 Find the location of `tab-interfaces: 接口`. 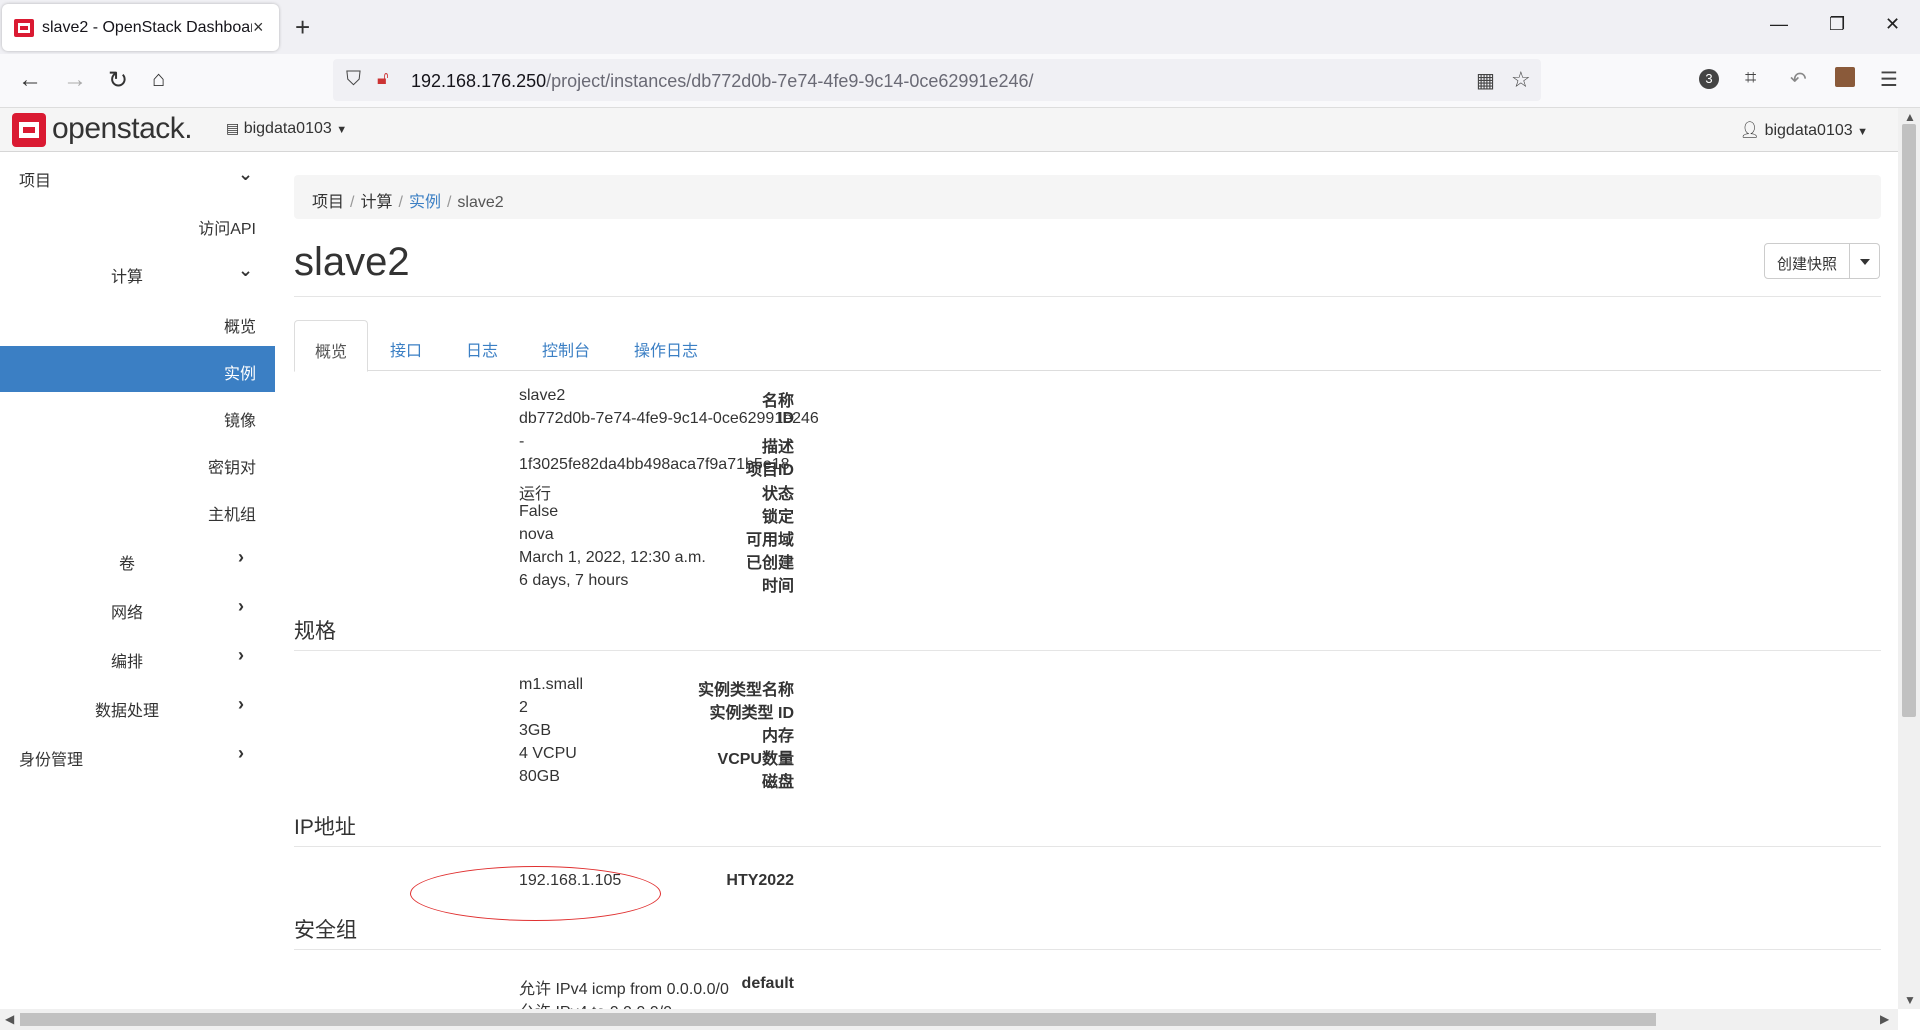

tab-interfaces: 接口 is located at coordinates (406, 345).